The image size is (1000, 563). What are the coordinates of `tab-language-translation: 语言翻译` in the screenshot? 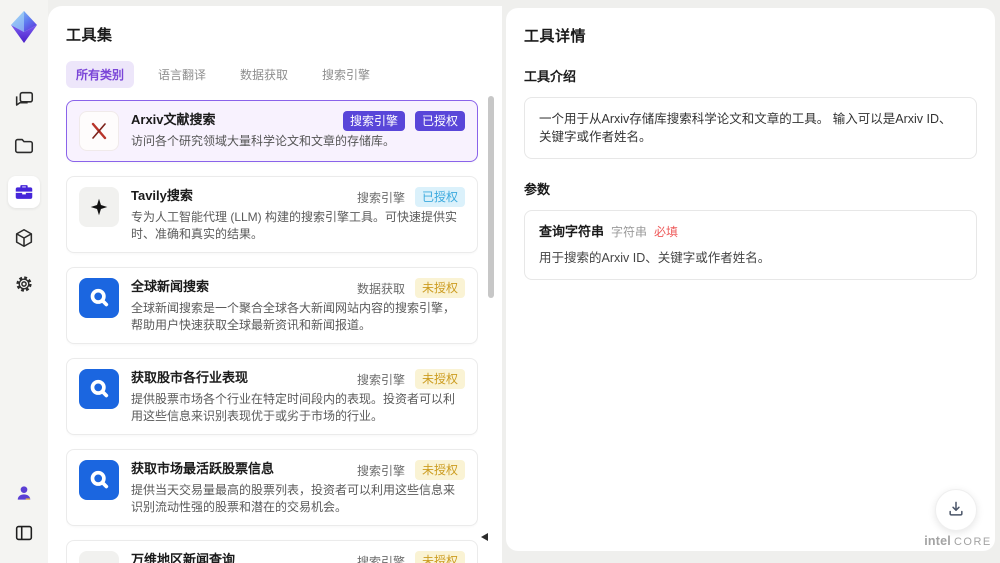 It's located at (182, 74).